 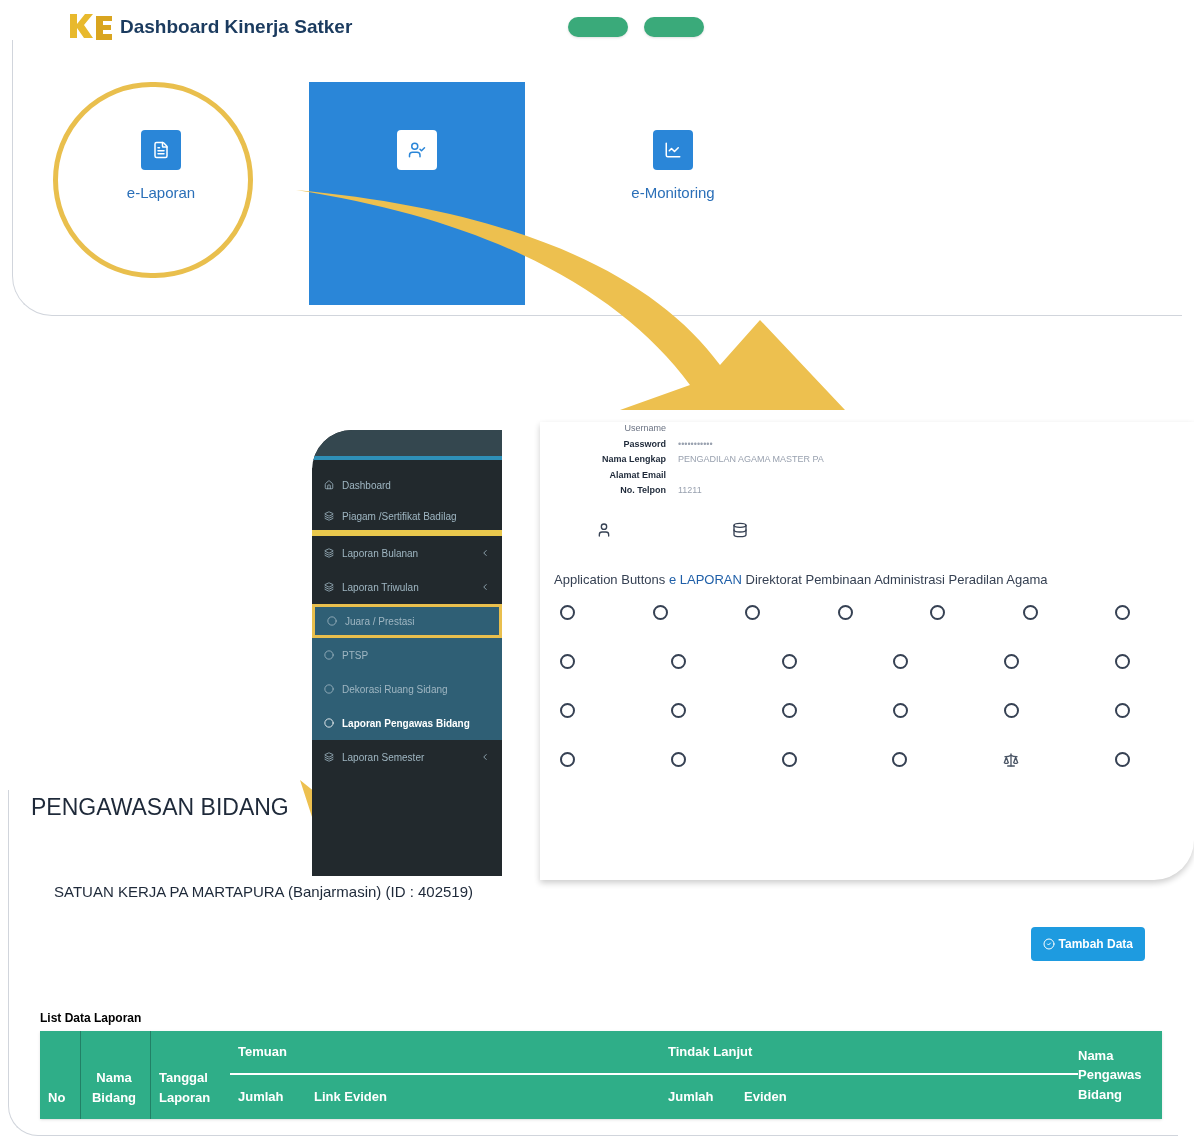 What do you see at coordinates (633, 459) in the screenshot?
I see `field-label: Nama Lengkap` at bounding box center [633, 459].